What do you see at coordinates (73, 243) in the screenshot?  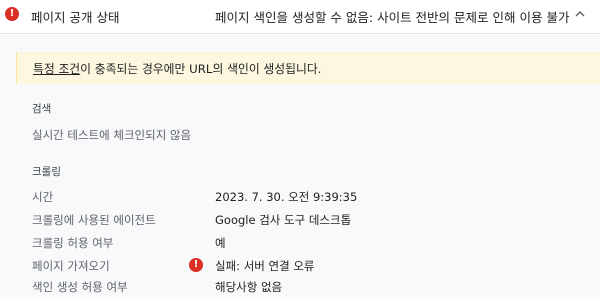 I see `crawl-allowed-label: 크롤링 허용 여부` at bounding box center [73, 243].